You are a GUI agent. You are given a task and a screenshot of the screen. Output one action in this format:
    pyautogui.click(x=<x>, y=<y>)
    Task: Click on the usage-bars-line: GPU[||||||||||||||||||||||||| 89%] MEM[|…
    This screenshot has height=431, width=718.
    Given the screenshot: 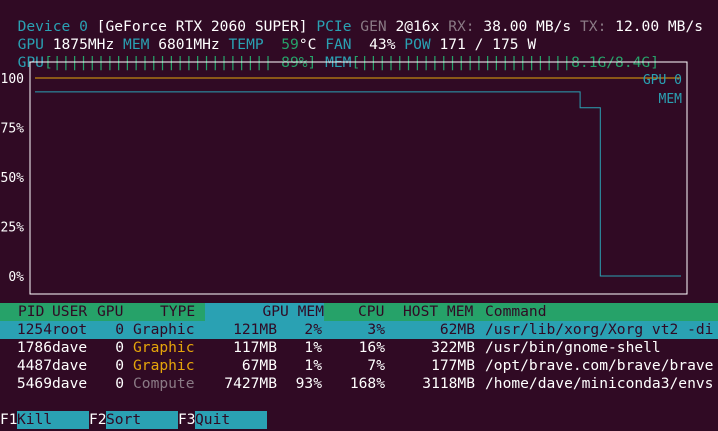 What is the action you would take?
    pyautogui.click(x=329, y=53)
    